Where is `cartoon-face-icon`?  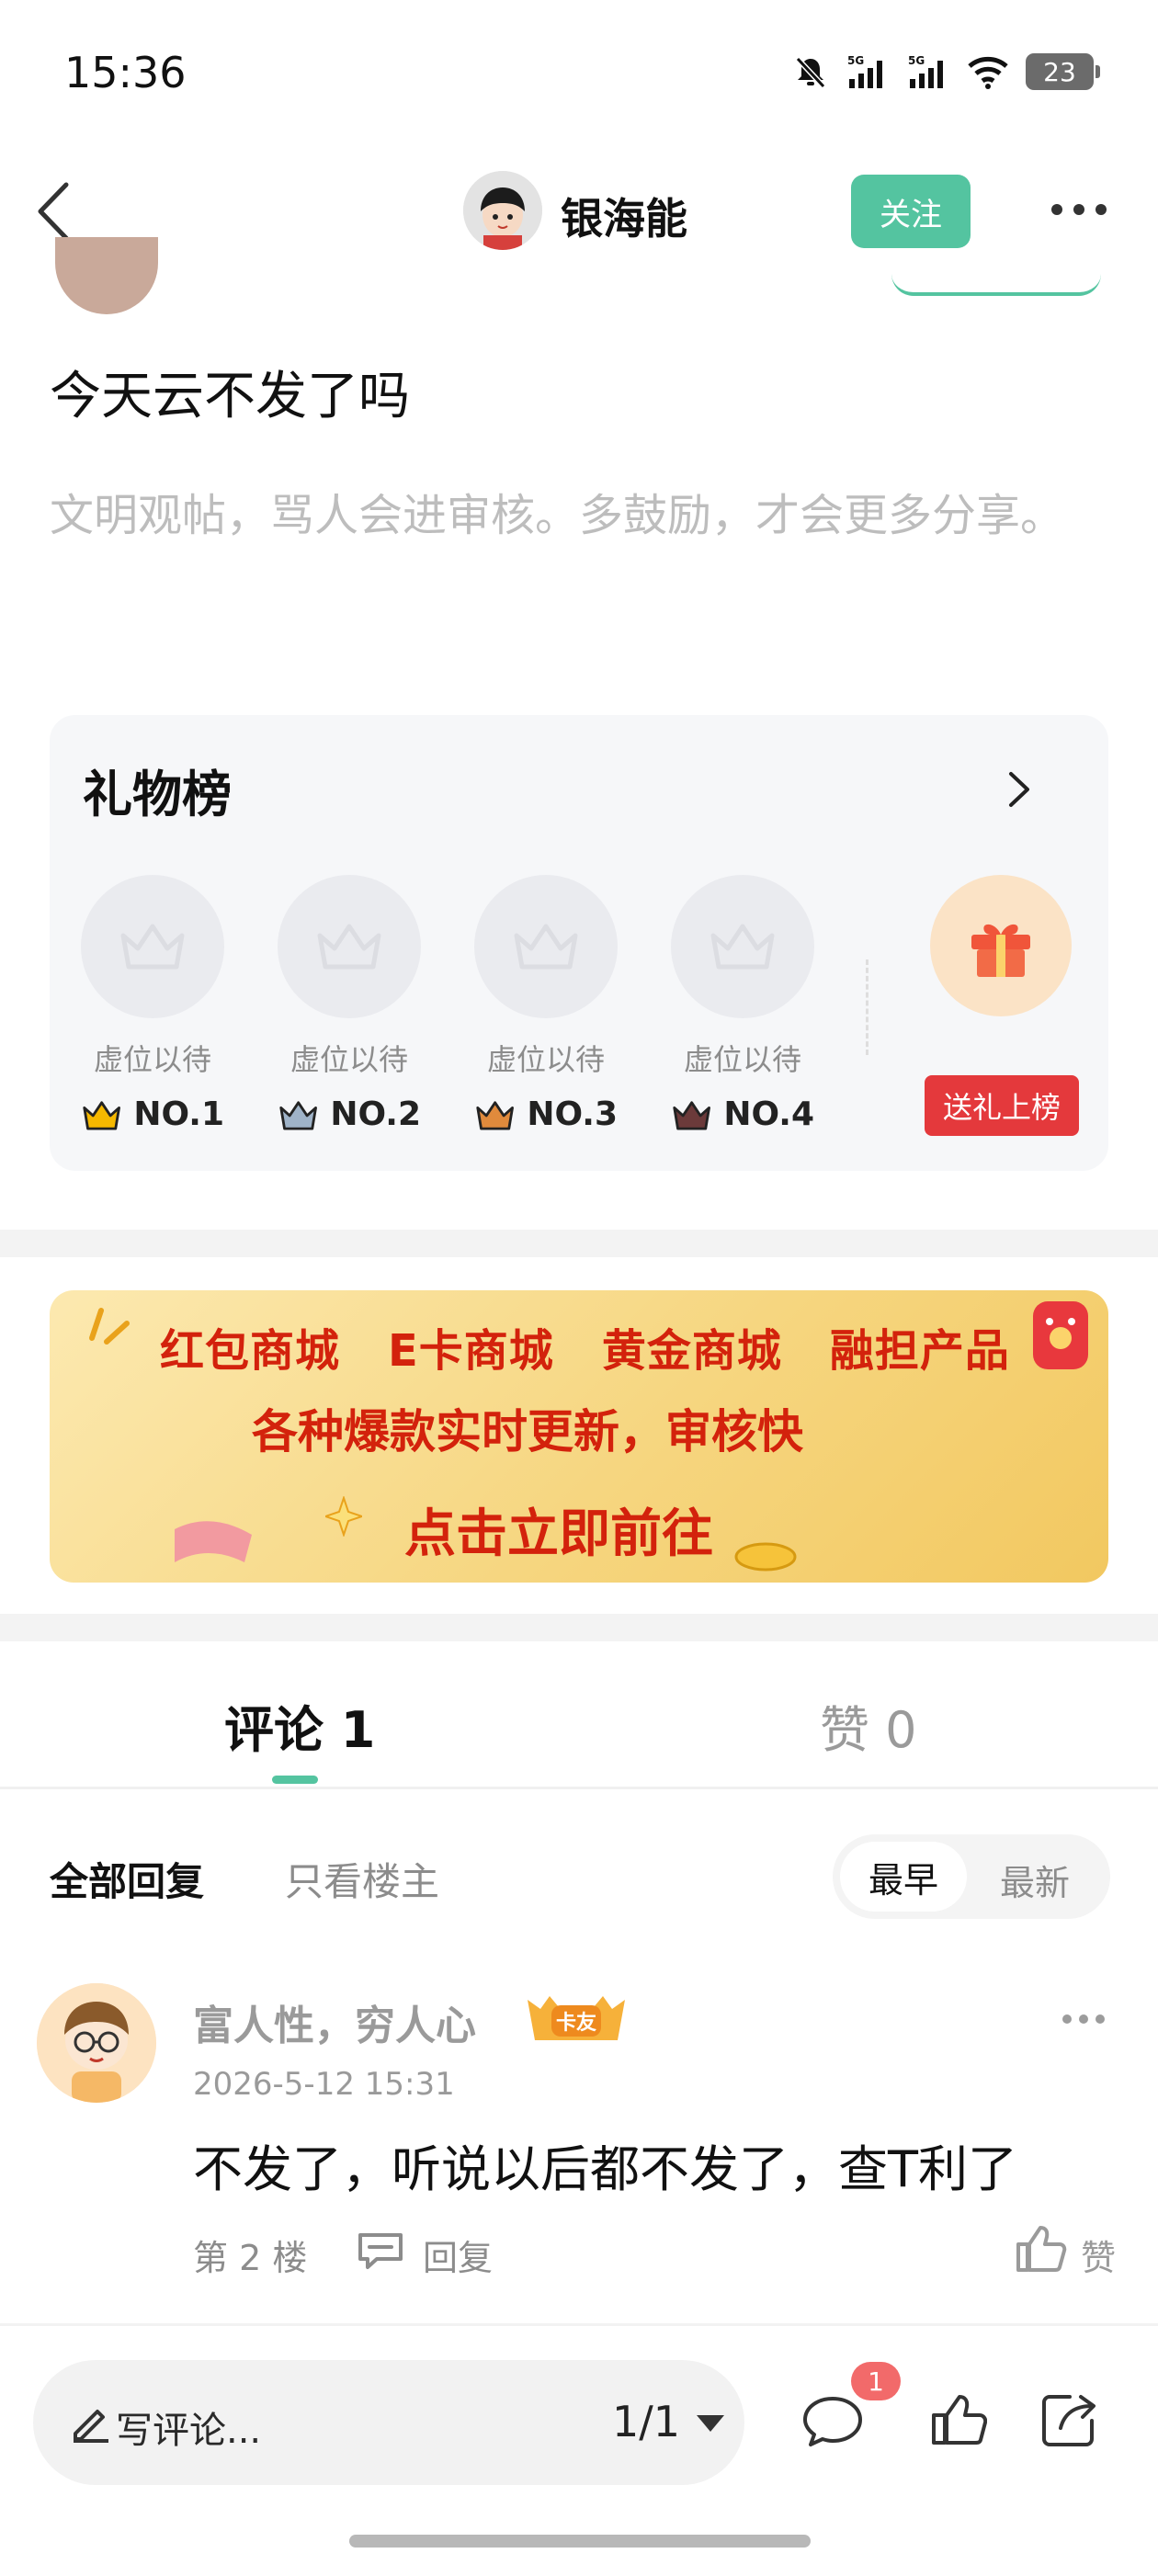 cartoon-face-icon is located at coordinates (502, 210).